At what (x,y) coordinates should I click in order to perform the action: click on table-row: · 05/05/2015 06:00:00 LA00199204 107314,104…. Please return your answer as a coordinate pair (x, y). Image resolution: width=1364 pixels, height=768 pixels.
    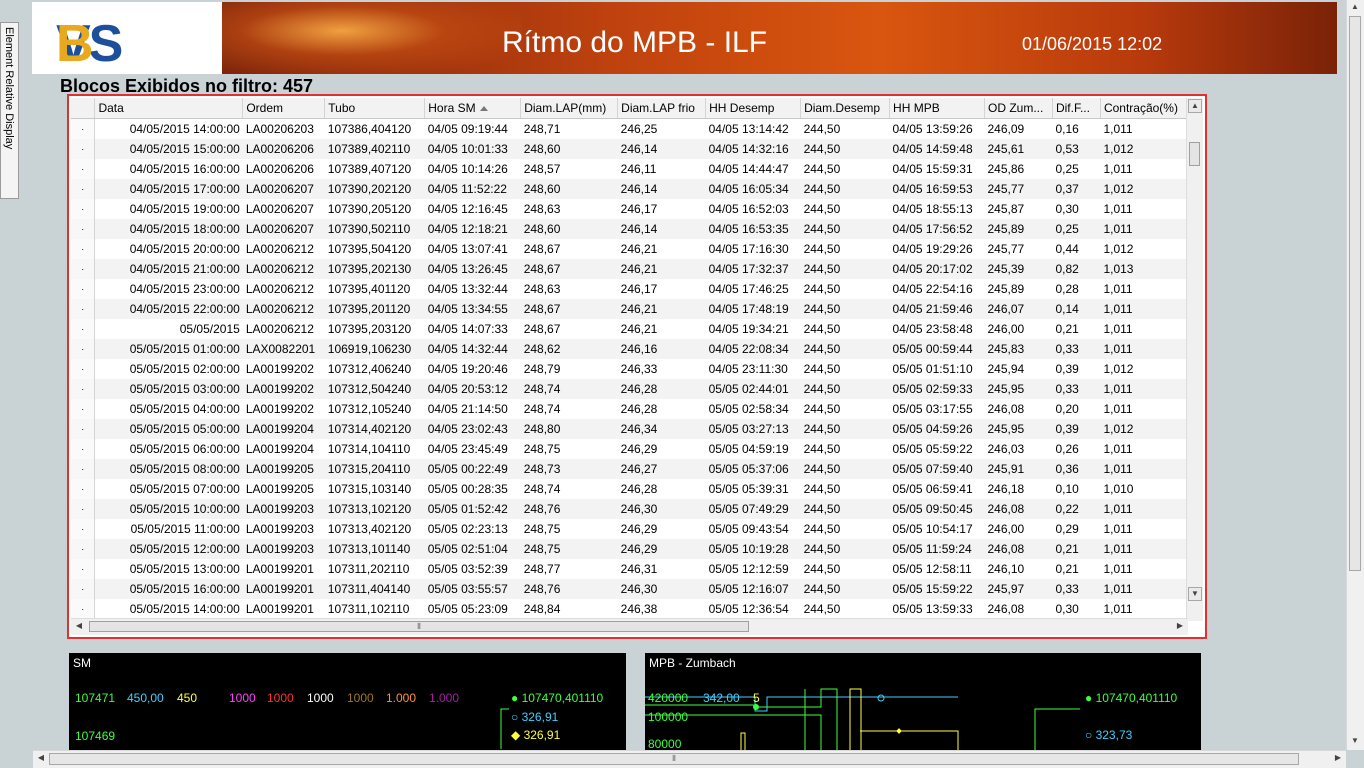
    Looking at the image, I should click on (629, 449).